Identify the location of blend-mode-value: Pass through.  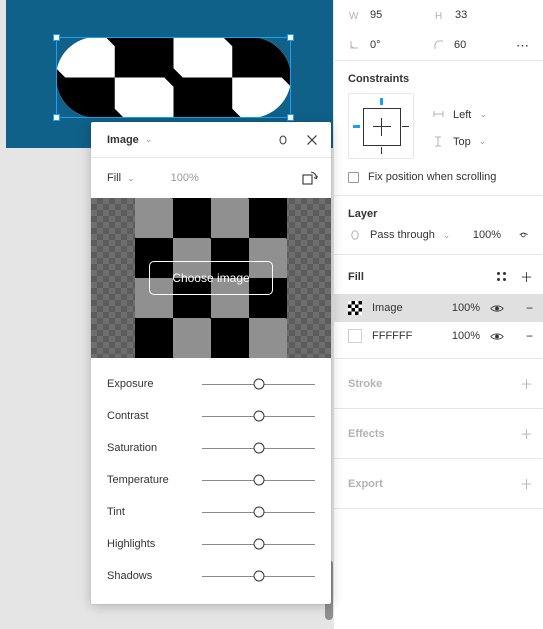
(402, 235).